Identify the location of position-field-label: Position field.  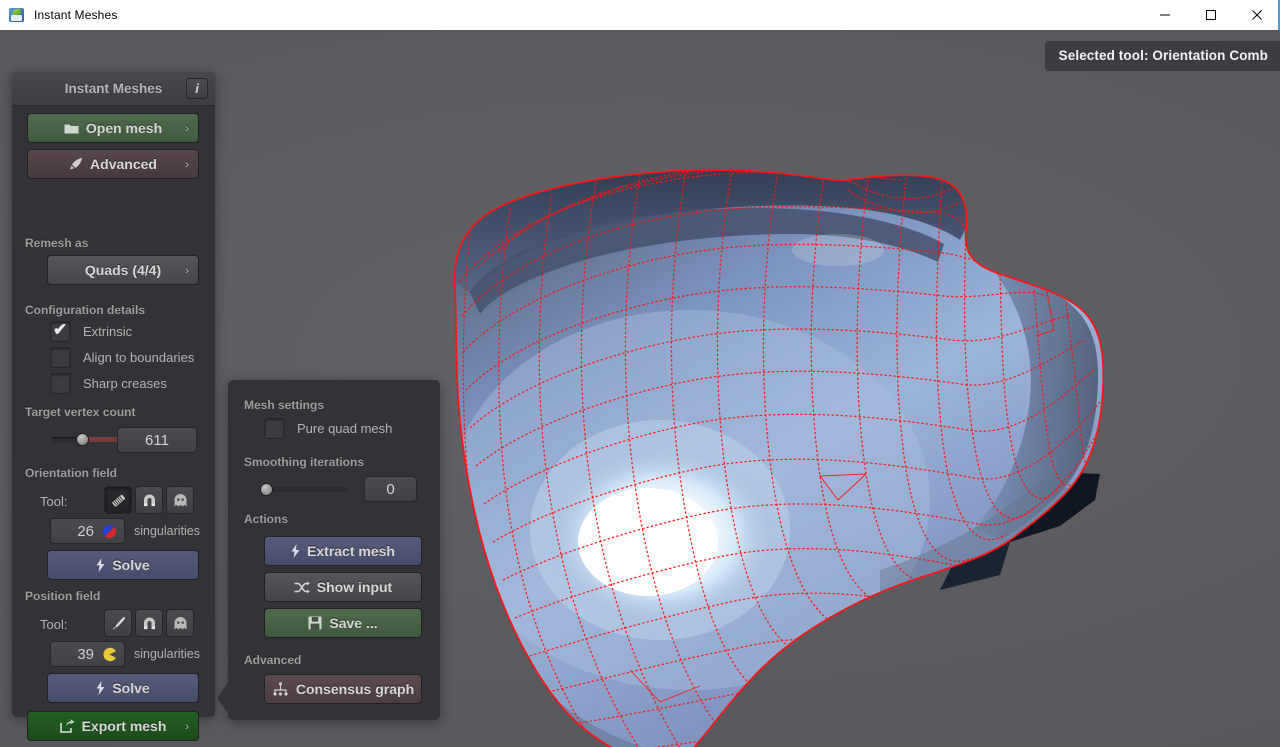
(63, 596).